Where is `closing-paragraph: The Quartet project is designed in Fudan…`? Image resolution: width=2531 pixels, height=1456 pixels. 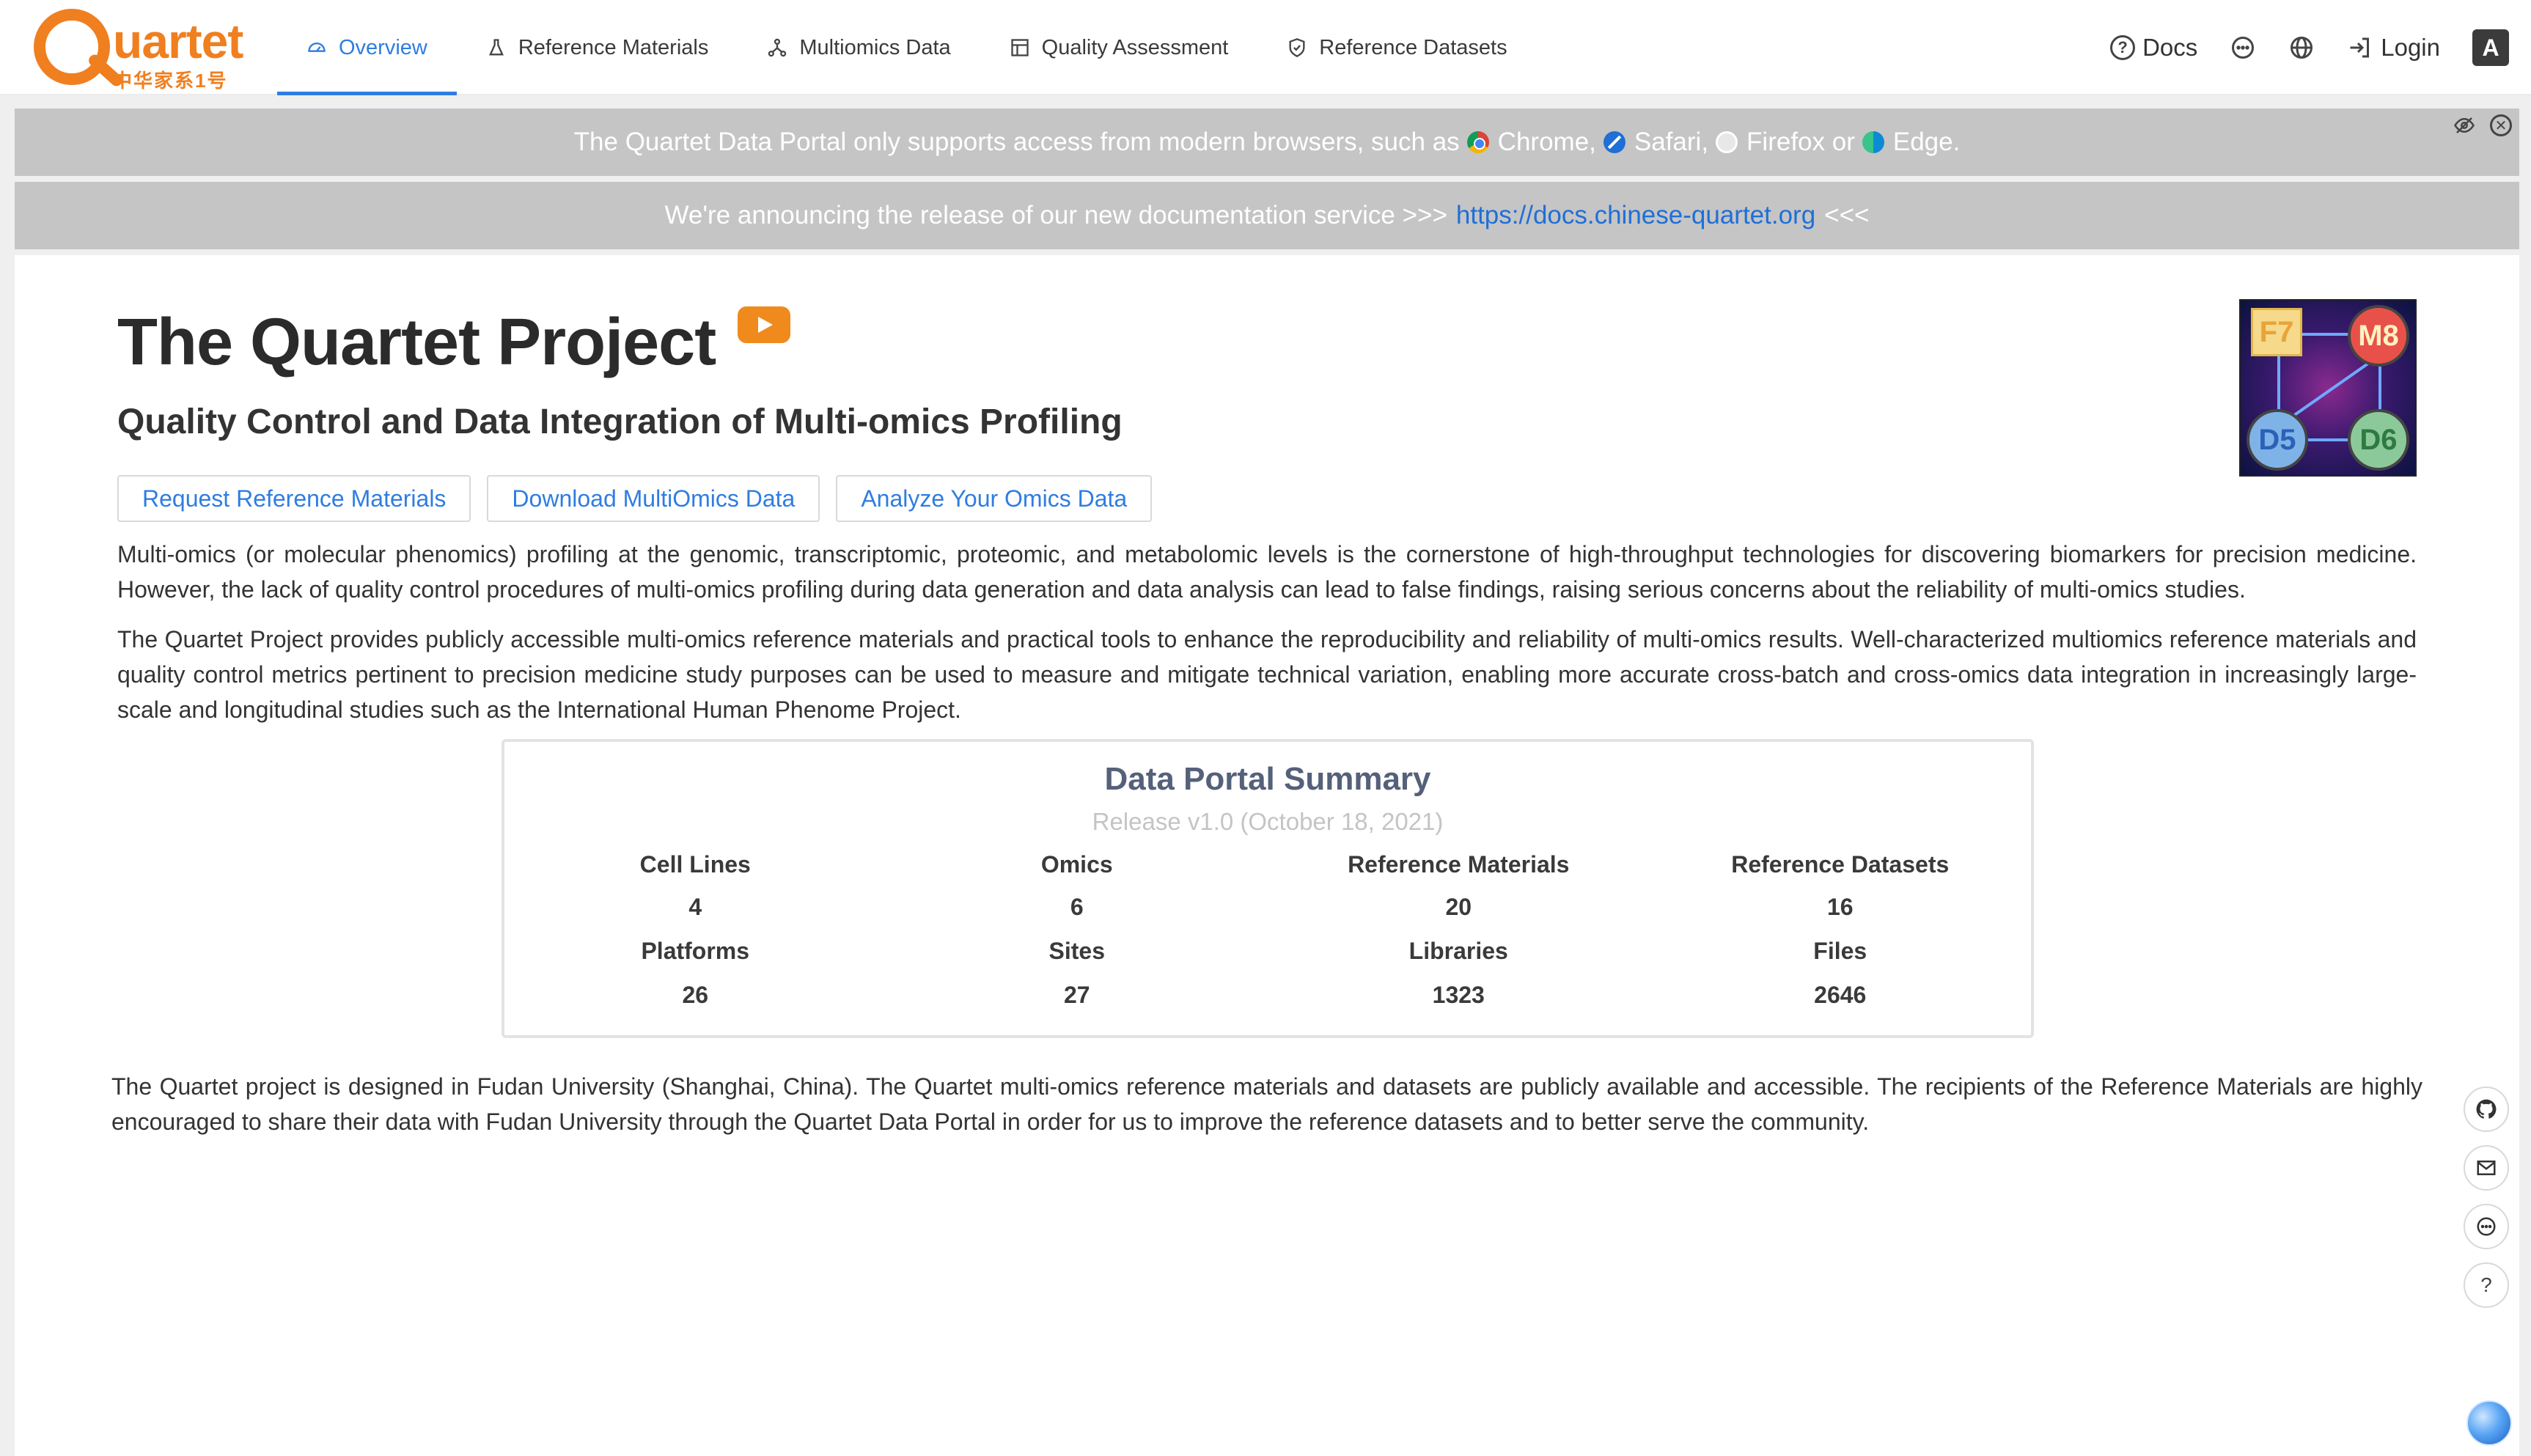
closing-paragraph: The Quartet project is designed in Fudan… is located at coordinates (1267, 1104).